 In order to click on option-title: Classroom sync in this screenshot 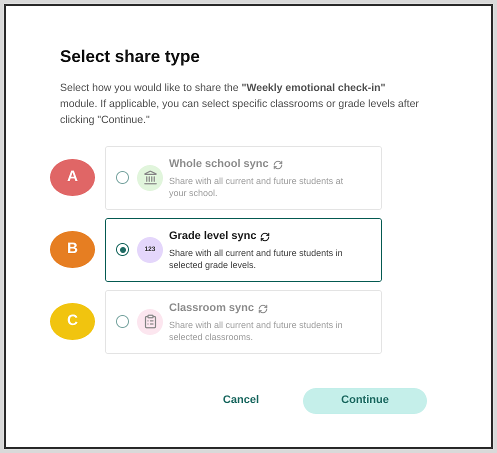, I will do `click(211, 308)`.